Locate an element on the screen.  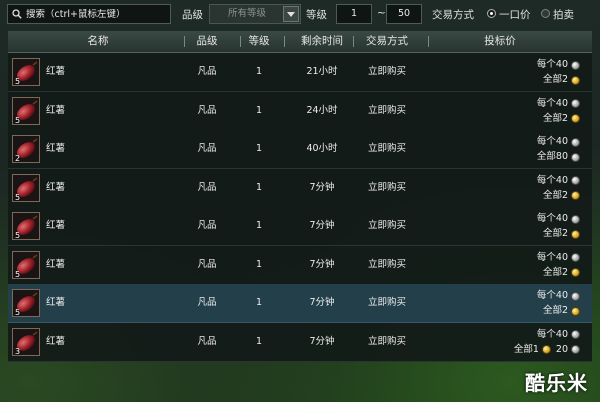
price-total: 全部80 is located at coordinates (558, 157).